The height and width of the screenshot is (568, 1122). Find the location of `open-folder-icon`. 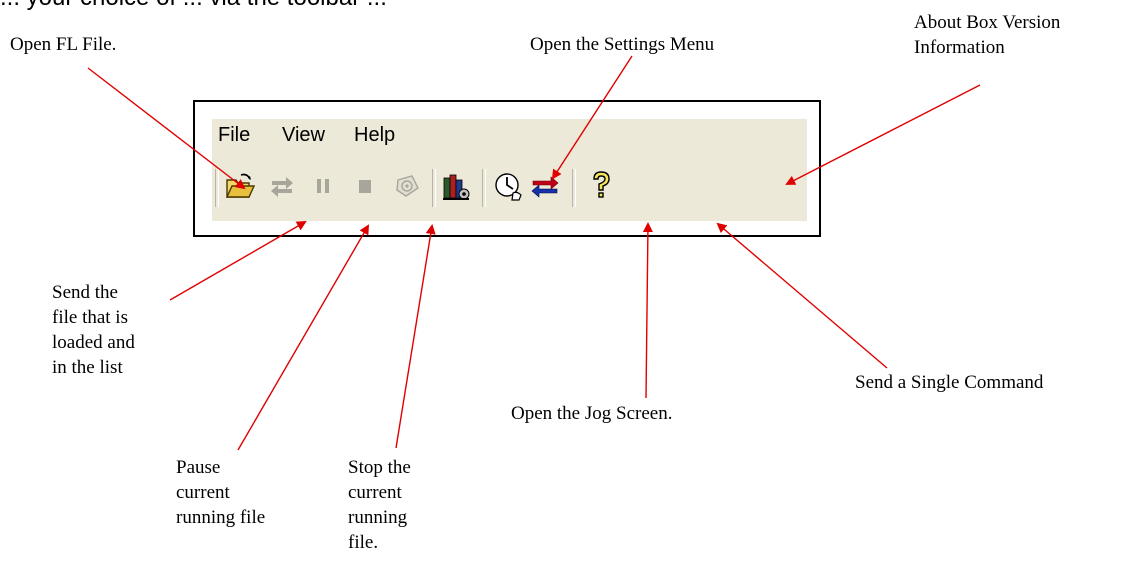

open-folder-icon is located at coordinates (240, 188).